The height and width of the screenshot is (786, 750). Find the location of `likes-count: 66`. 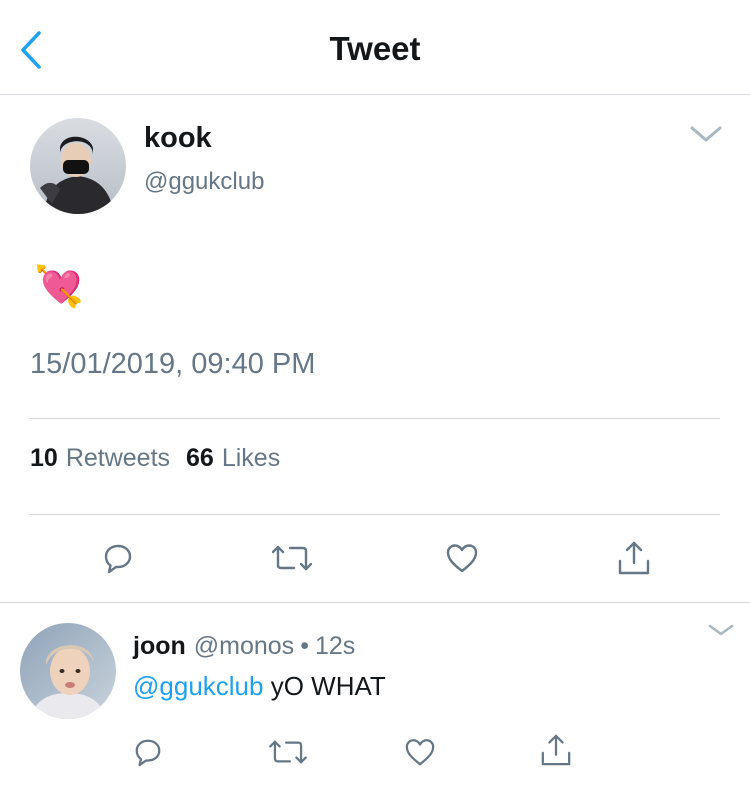

likes-count: 66 is located at coordinates (200, 458).